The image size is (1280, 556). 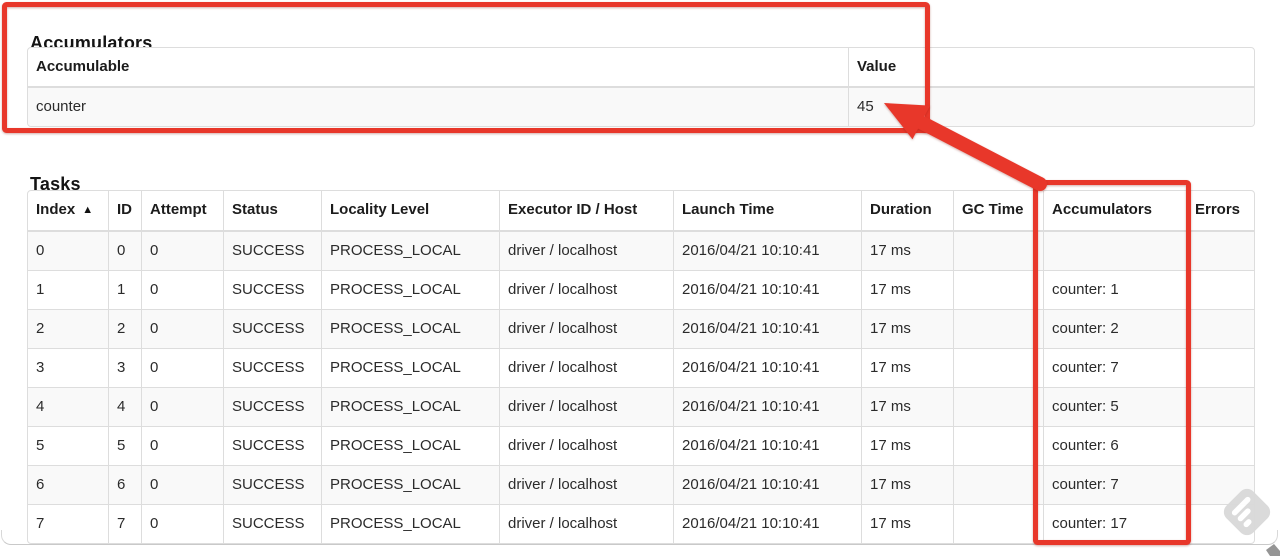 What do you see at coordinates (438, 68) in the screenshot?
I see `column-header-accumulable: Accumulable` at bounding box center [438, 68].